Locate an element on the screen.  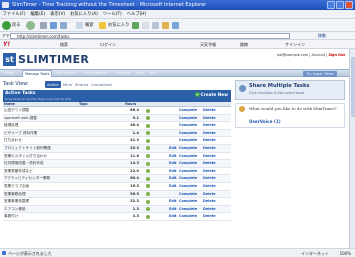
address-input: http://slimtimer.com/tasks is located at coordinates (150, 36).